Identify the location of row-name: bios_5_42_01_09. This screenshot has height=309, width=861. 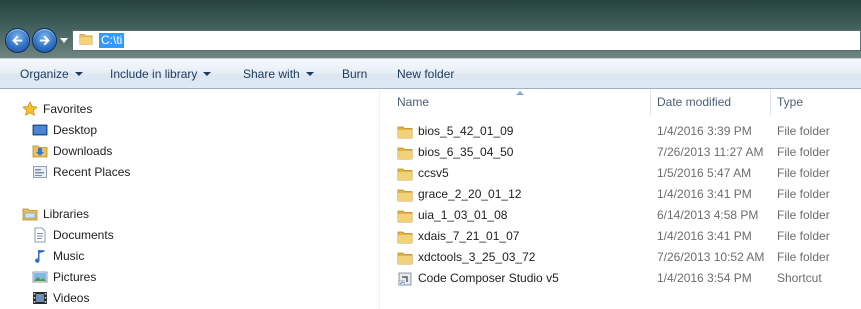
(455, 131).